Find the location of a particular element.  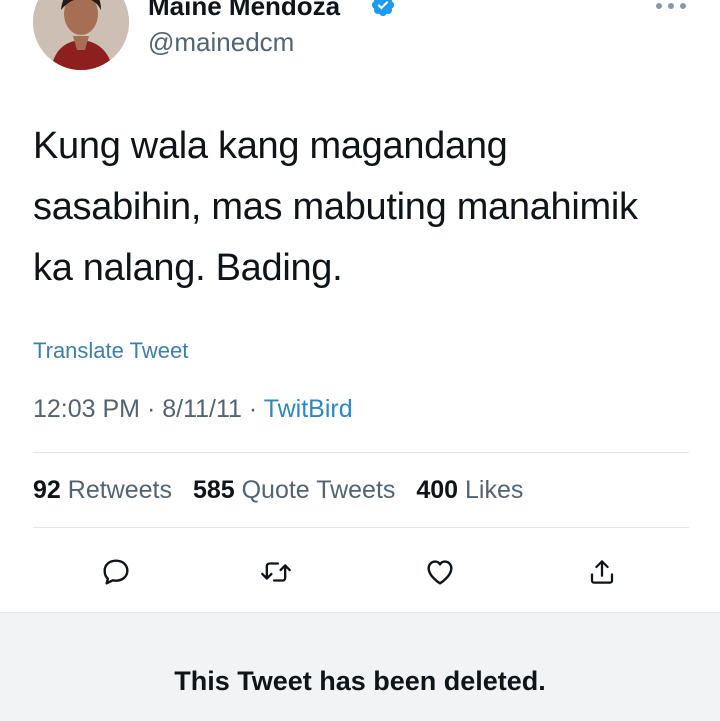

tweet-time: 12:03 PM is located at coordinates (86, 409).